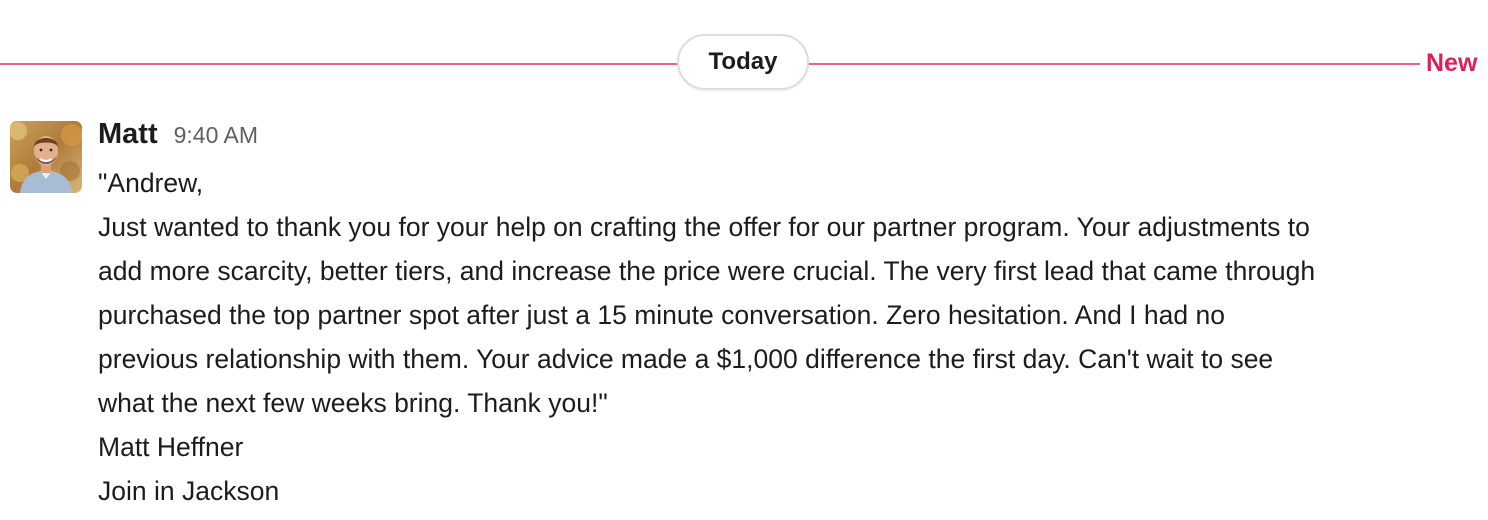  What do you see at coordinates (216, 135) in the screenshot?
I see `message-timestamp: 9:40 AM` at bounding box center [216, 135].